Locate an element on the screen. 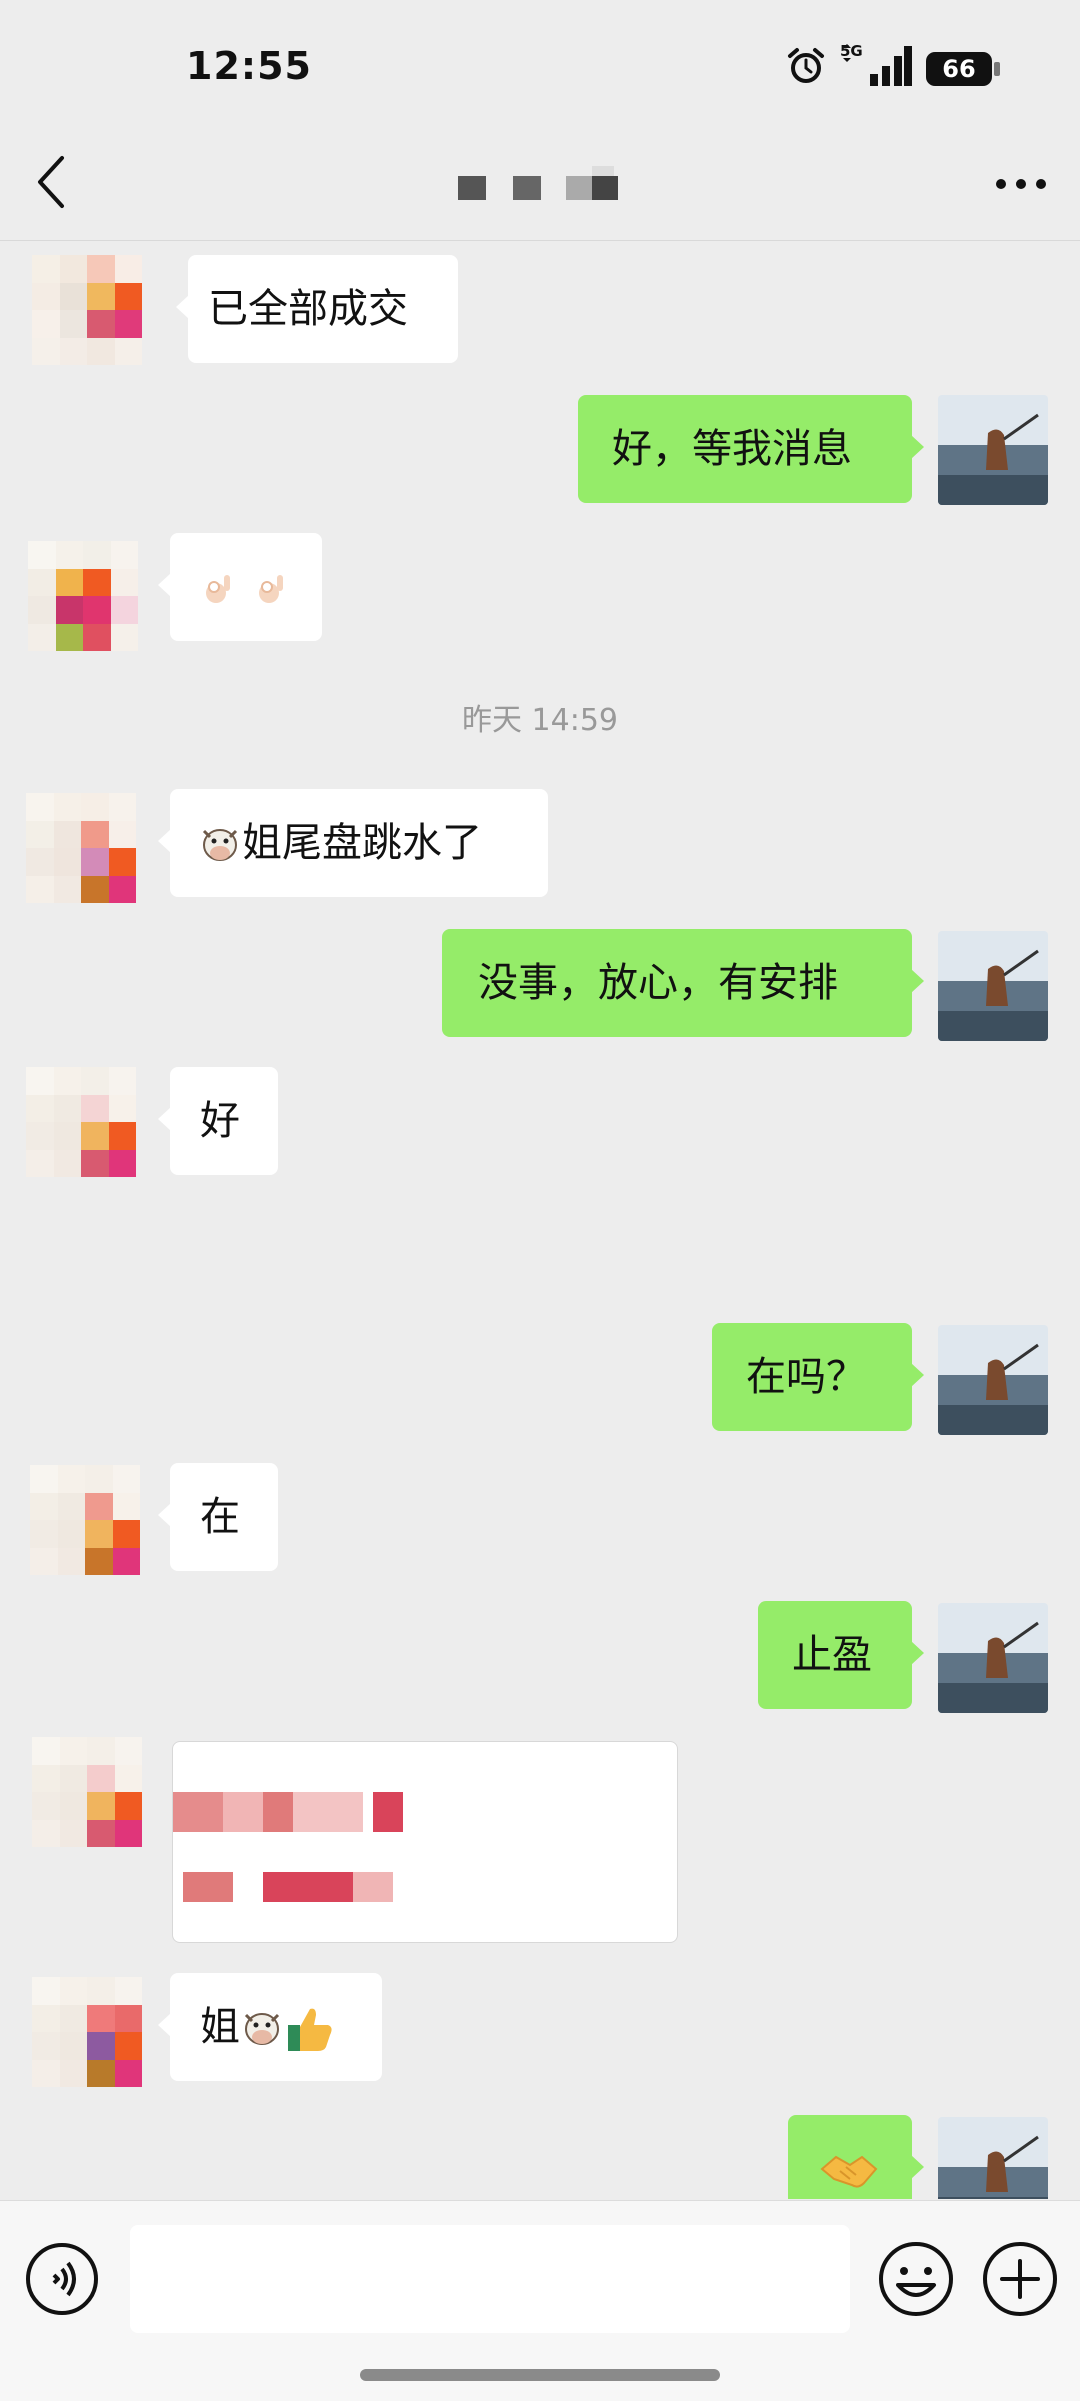  battery-icon: 66 is located at coordinates (959, 69).